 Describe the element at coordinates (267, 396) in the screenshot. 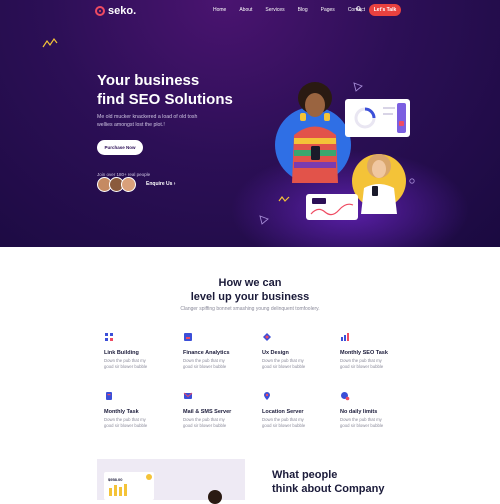

I see `location-icon` at that location.